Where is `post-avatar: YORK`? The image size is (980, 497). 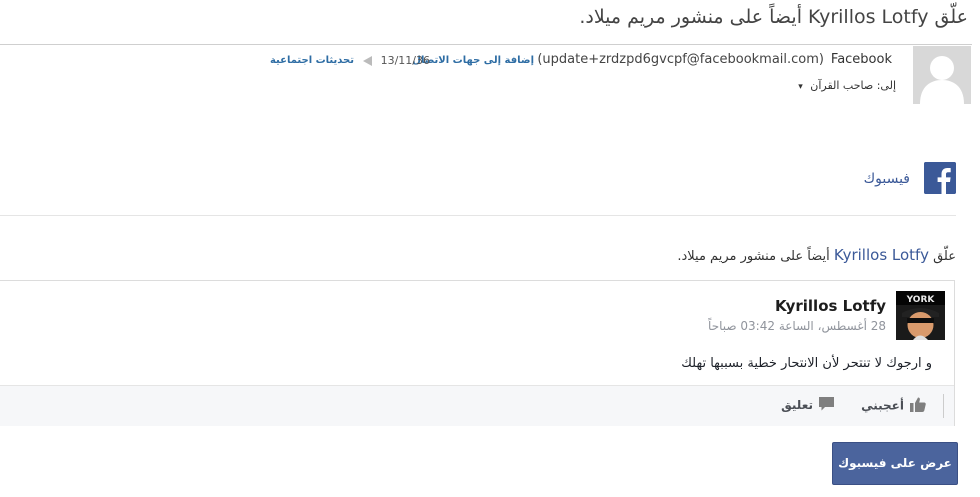 post-avatar: YORK is located at coordinates (920, 315).